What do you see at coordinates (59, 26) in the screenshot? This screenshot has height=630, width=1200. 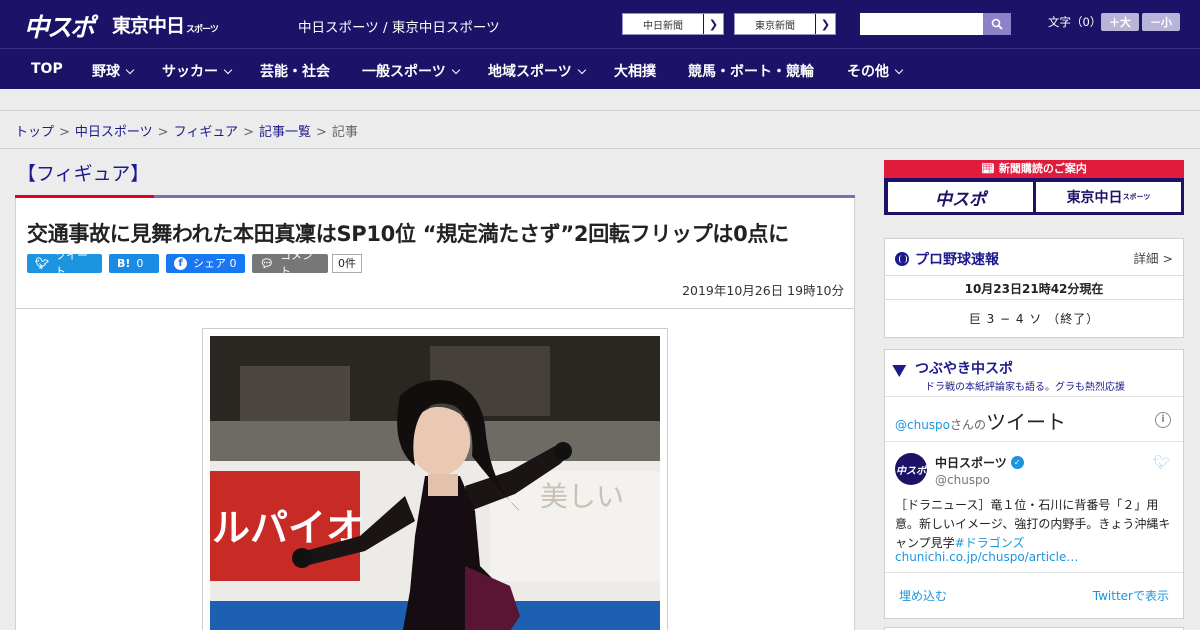 I see `chuspo-logo: 中スポ` at bounding box center [59, 26].